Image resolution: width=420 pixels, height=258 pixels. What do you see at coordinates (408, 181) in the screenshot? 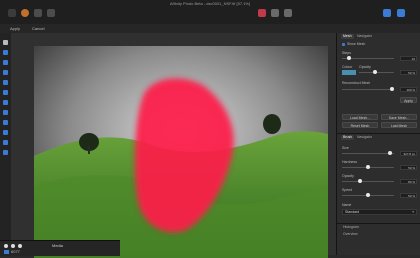
I see `brush-opacity-field: 80 %` at bounding box center [408, 181].